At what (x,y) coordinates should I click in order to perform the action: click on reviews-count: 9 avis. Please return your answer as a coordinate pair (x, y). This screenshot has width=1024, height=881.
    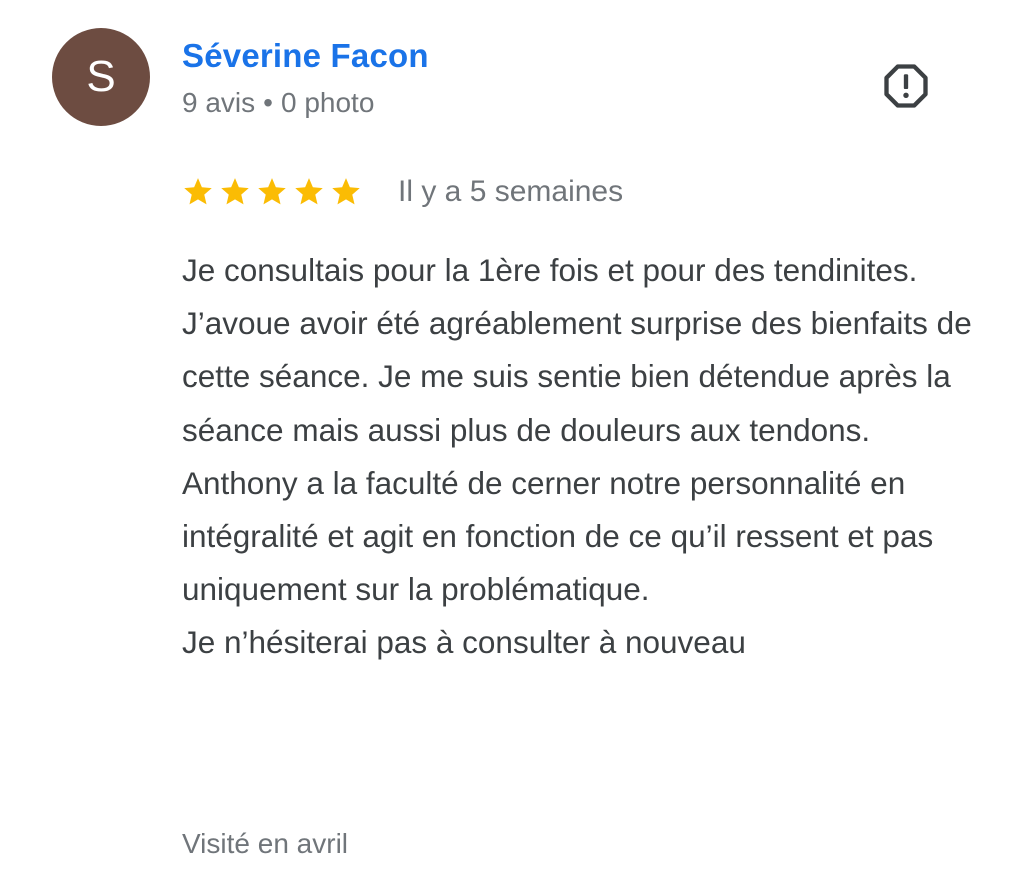
    Looking at the image, I should click on (219, 102).